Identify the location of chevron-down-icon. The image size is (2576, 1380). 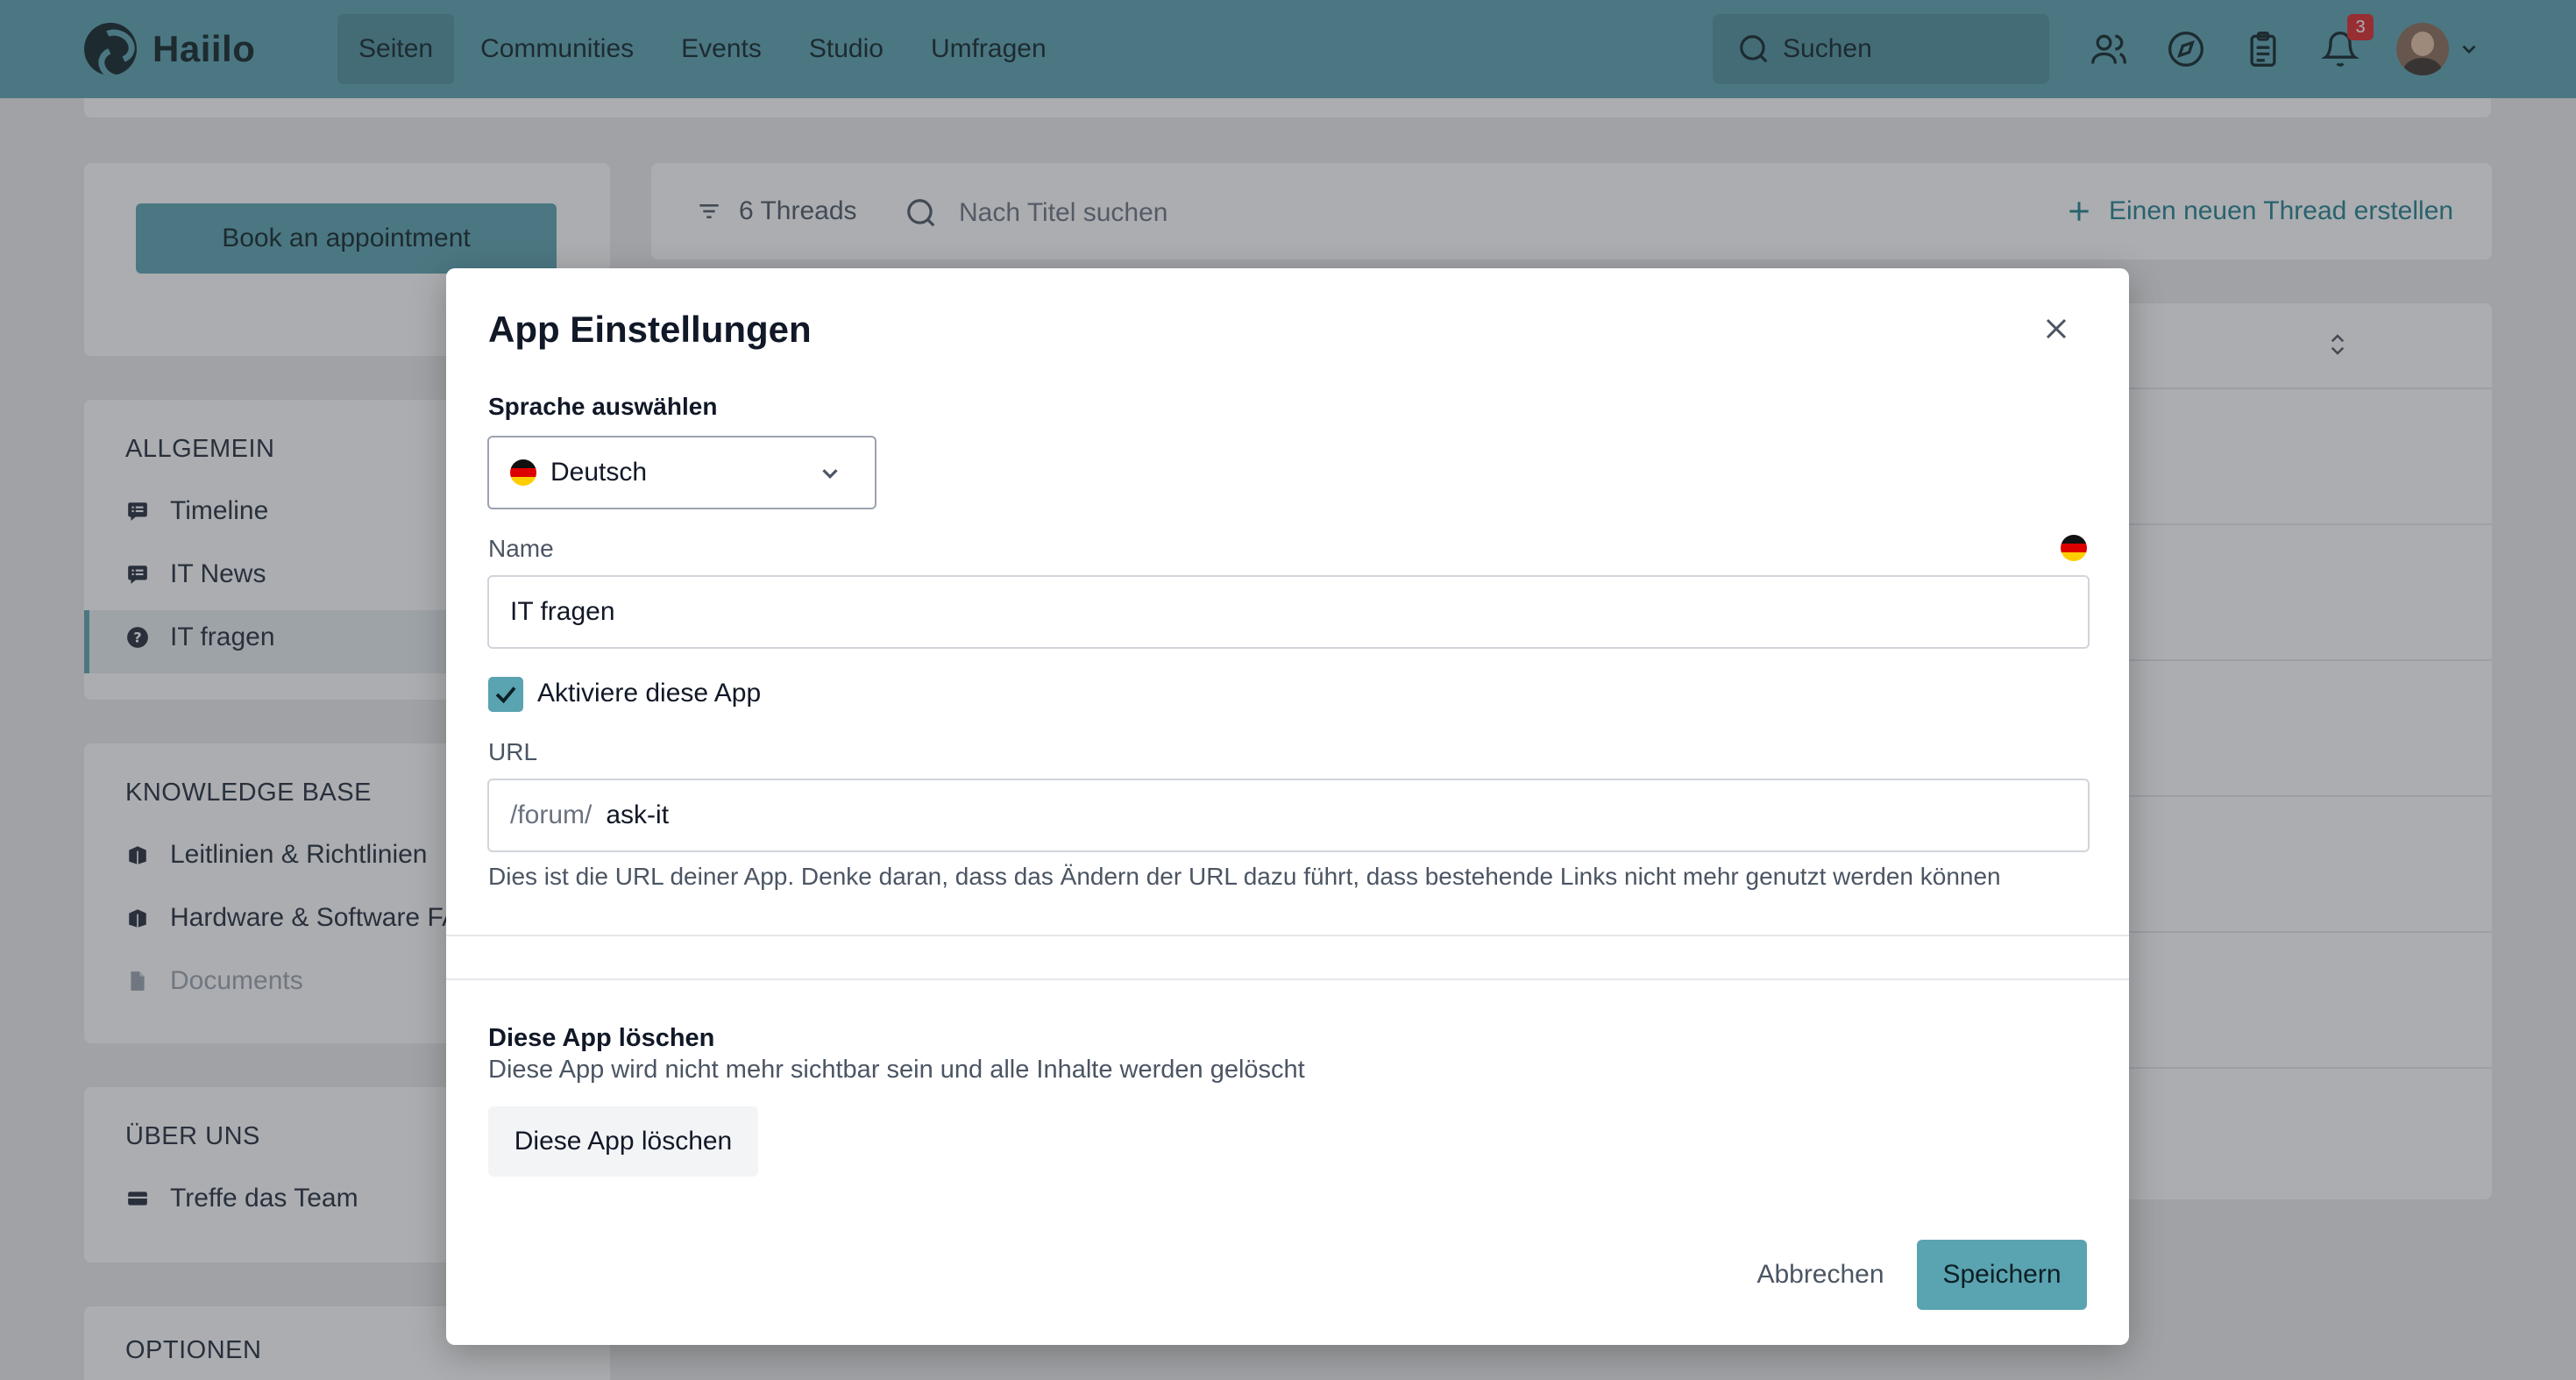
(830, 474).